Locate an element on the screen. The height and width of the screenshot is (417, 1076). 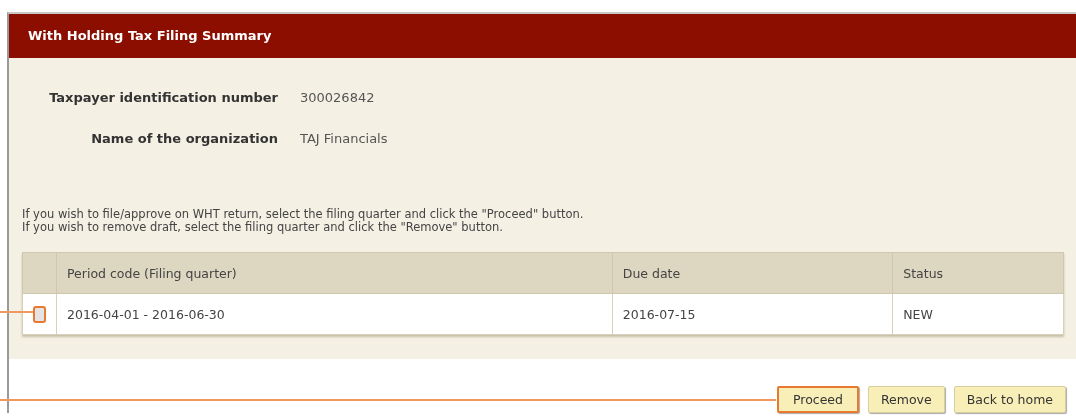
instruction-text: If you wish to file/approve on WHT return, select the filing quarter and click the "Proceed" button. is located at coordinates (303, 214).